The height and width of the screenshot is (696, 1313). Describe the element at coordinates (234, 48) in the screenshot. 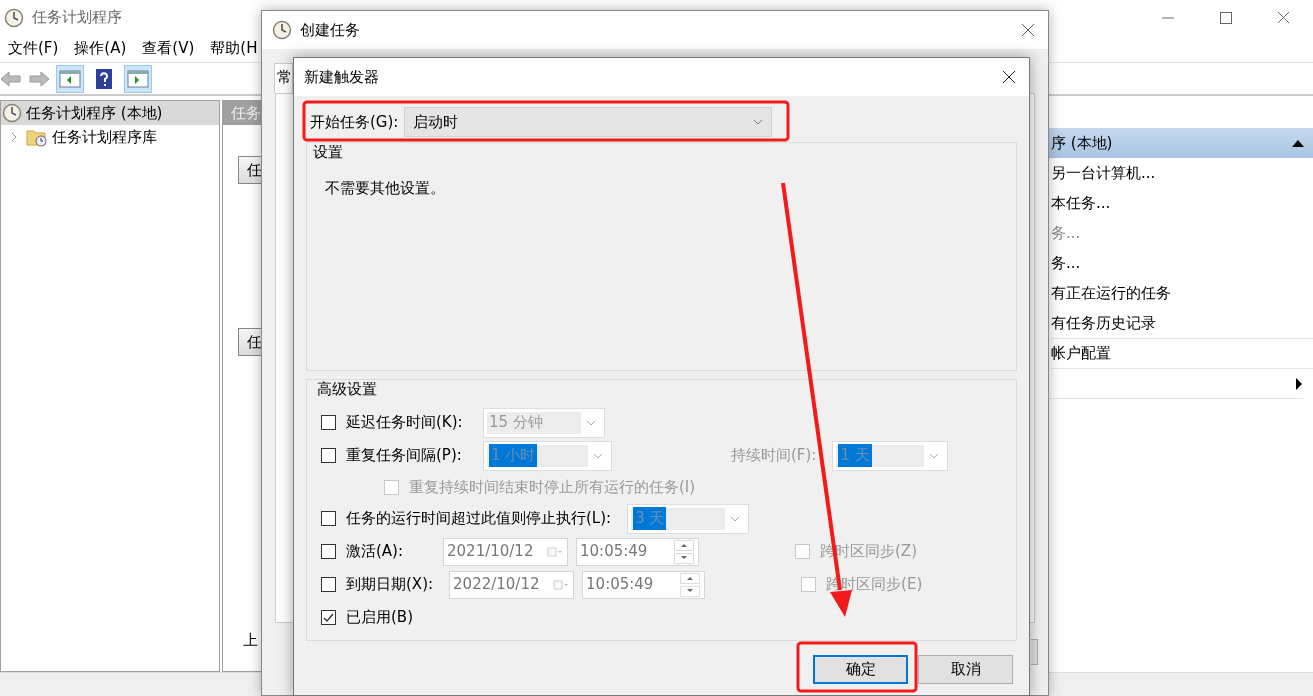

I see `menu-item: 帮助(H` at that location.